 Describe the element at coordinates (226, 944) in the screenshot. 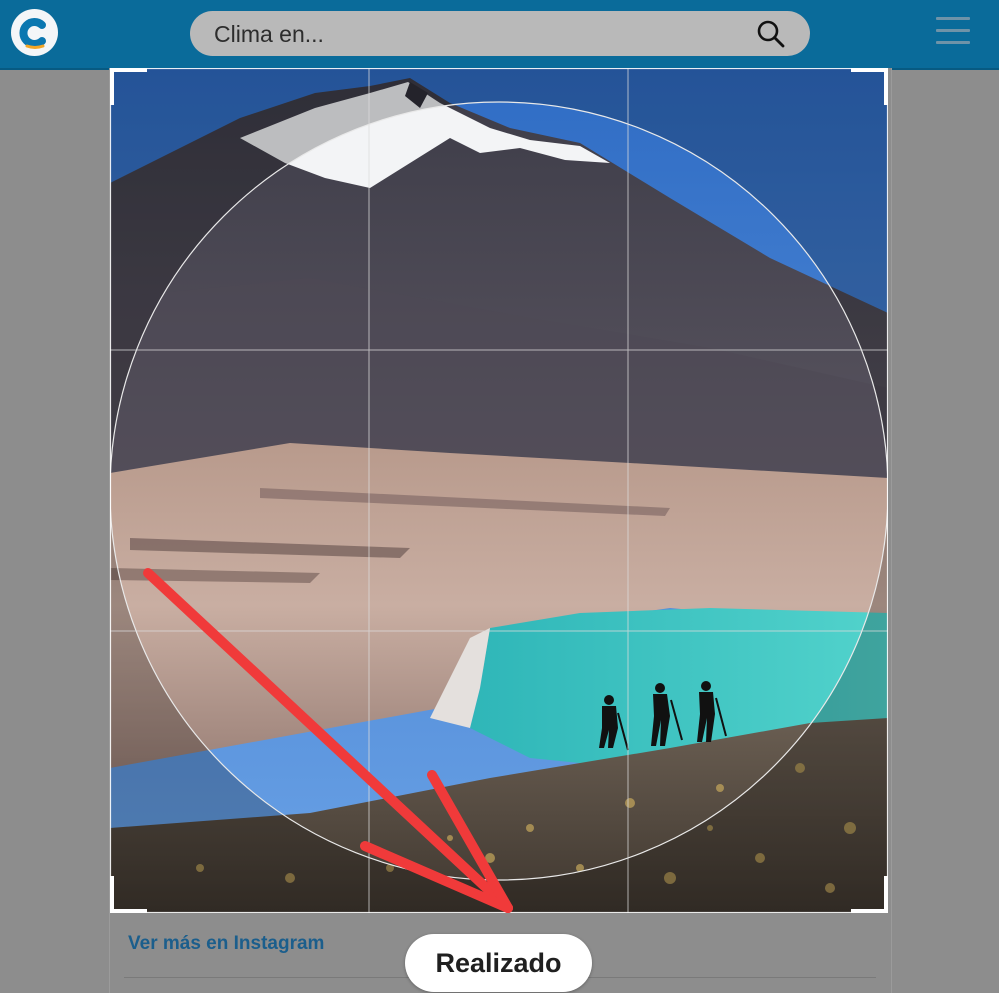

I see `instagram-link: Ver más en Instagram` at that location.